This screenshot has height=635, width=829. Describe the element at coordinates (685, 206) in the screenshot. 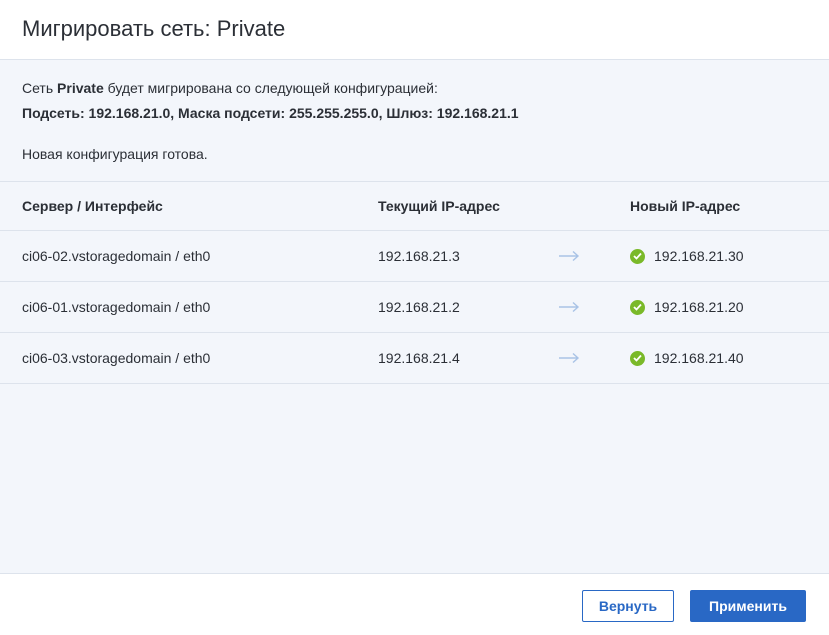

I see `column-header-new-ip: Новый IP-адрес` at that location.